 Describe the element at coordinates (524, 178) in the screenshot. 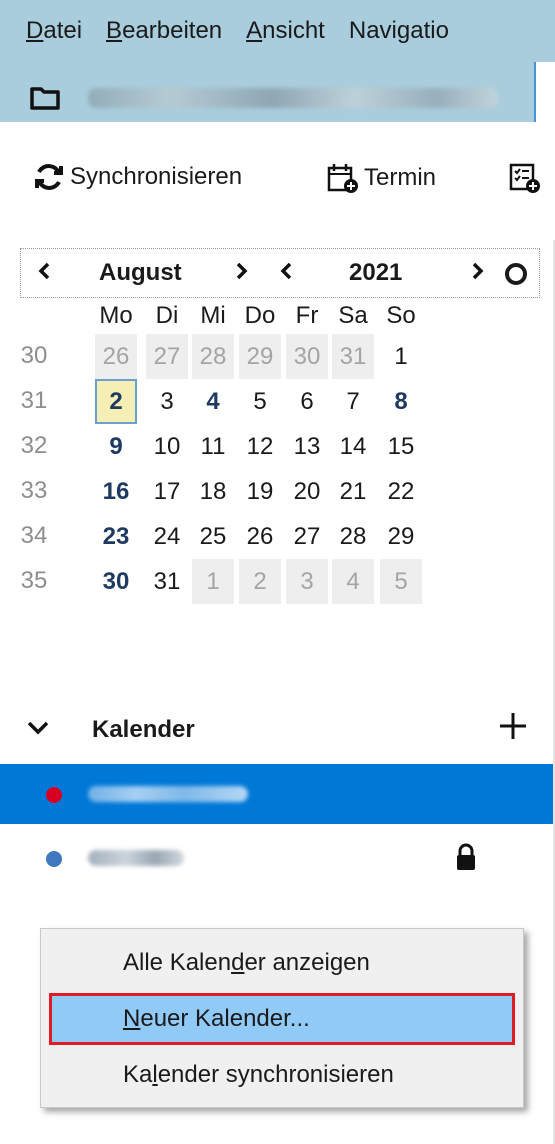

I see `new-task-icon` at that location.